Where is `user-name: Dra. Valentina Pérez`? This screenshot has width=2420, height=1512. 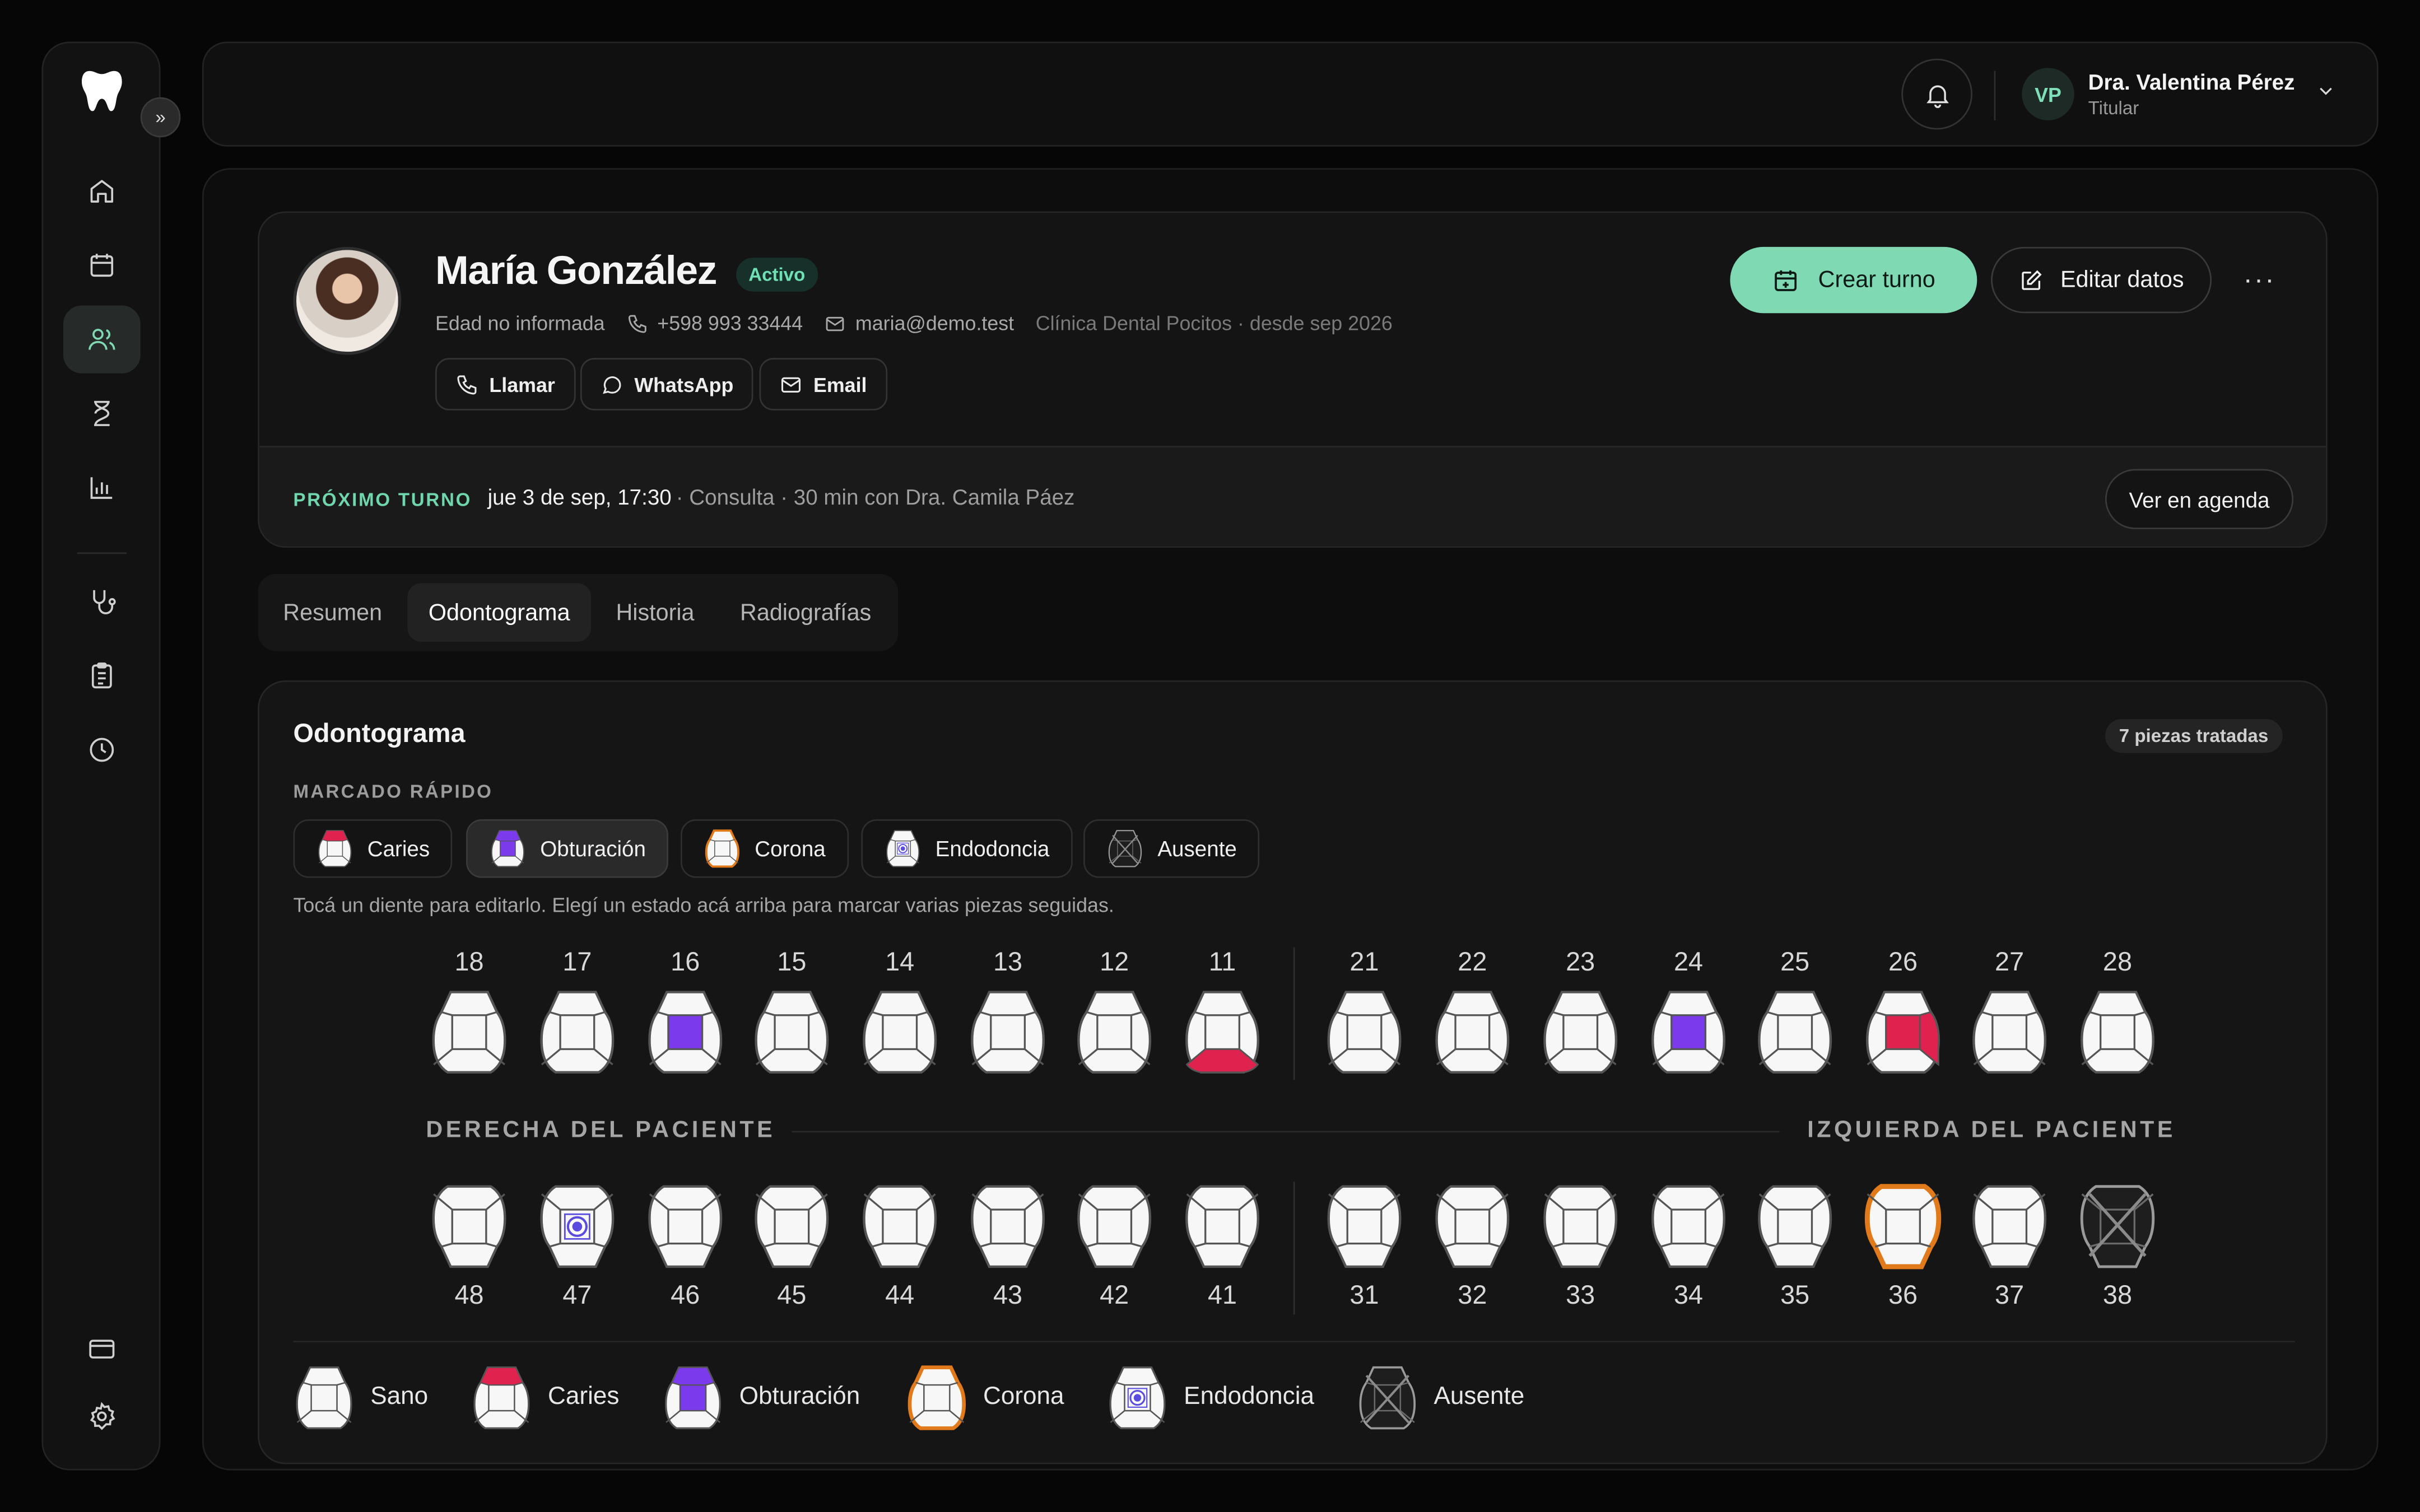
user-name: Dra. Valentina Pérez is located at coordinates (2191, 82).